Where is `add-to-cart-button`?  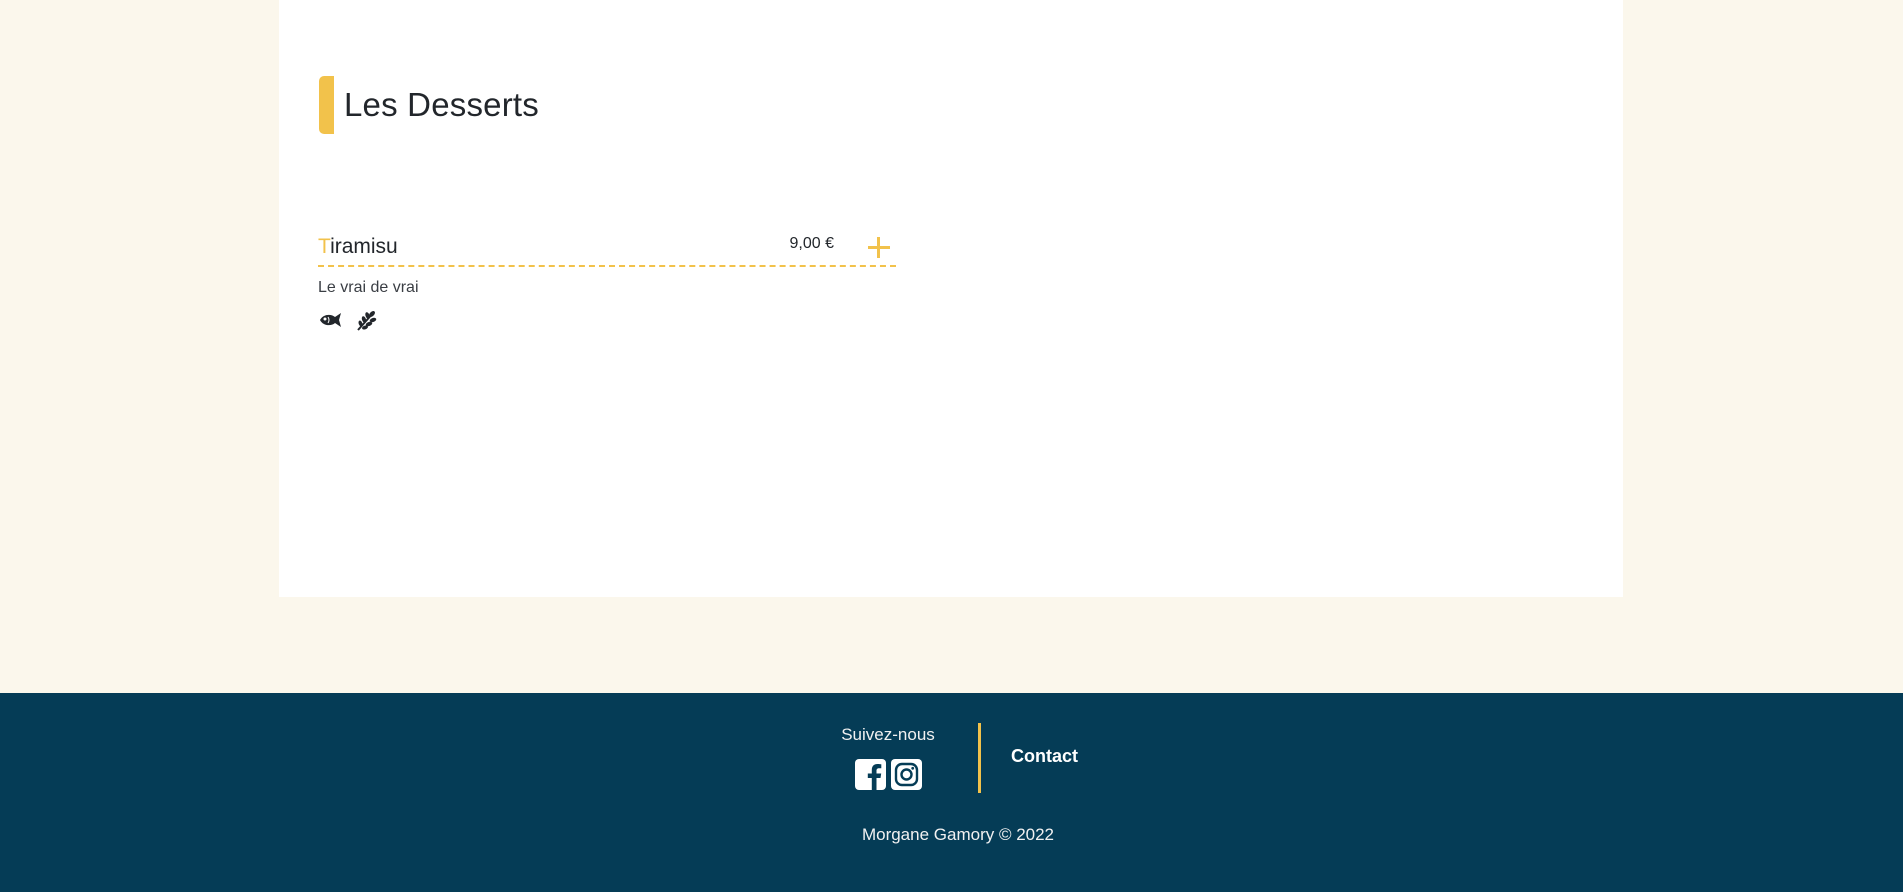 add-to-cart-button is located at coordinates (879, 247).